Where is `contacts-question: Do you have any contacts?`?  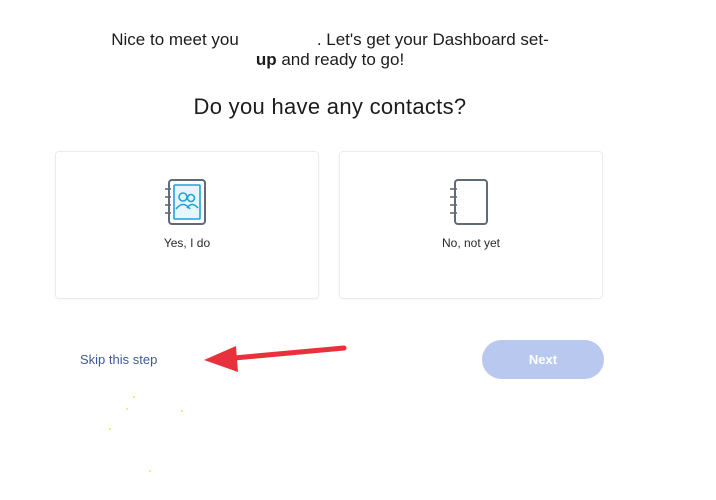 contacts-question: Do you have any contacts? is located at coordinates (330, 106).